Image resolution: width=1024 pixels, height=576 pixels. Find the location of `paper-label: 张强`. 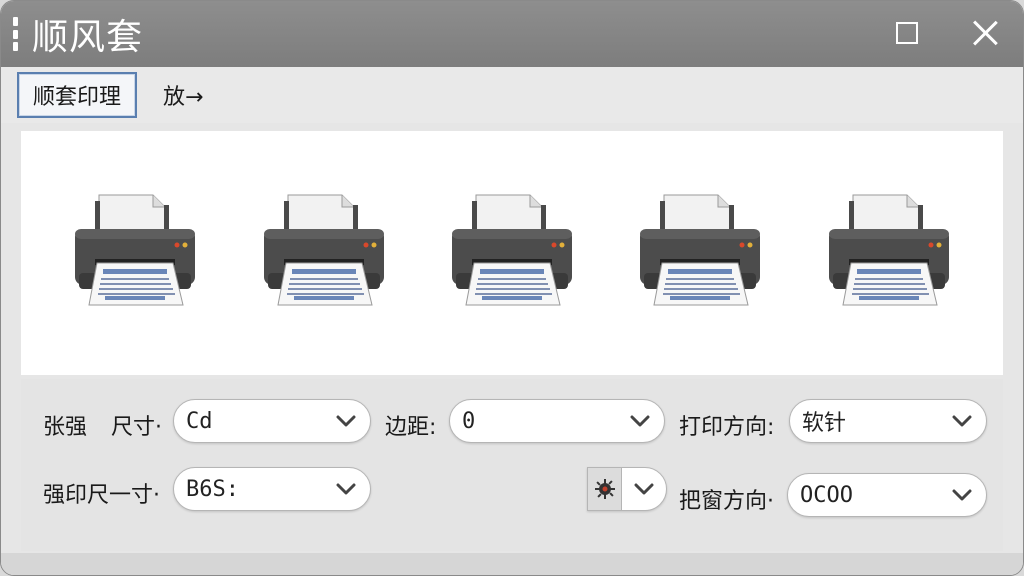

paper-label: 张强 is located at coordinates (65, 427).